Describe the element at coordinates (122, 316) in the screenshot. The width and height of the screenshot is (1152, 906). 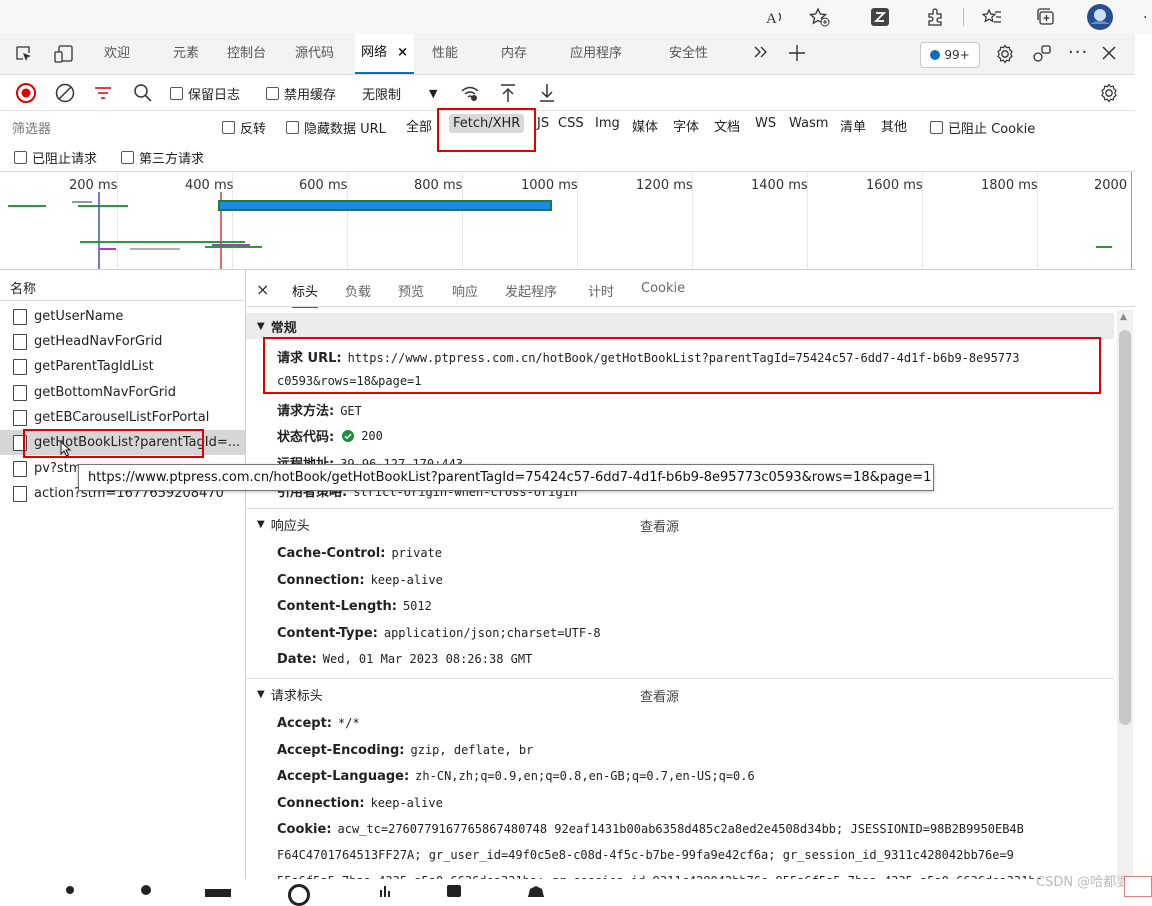
I see `request-row: getUserName` at that location.